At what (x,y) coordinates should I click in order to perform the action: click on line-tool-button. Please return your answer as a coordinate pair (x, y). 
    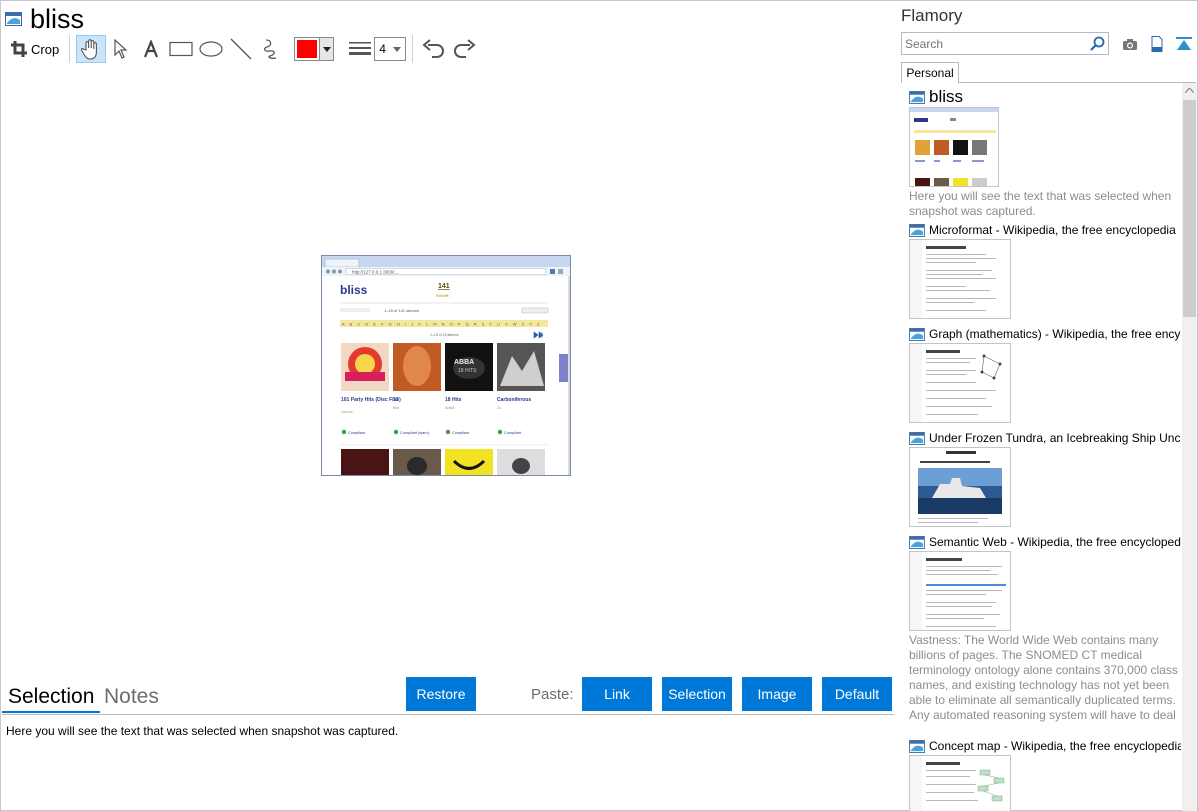
    Looking at the image, I should click on (241, 49).